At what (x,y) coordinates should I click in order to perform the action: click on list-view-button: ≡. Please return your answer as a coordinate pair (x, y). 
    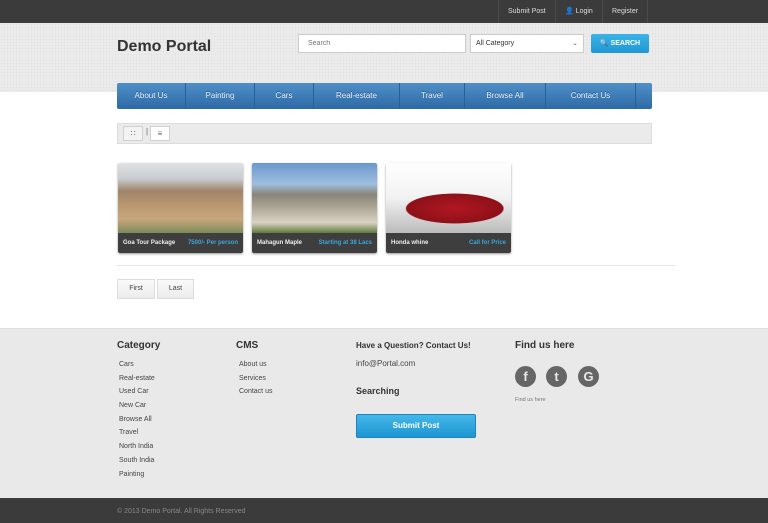
    Looking at the image, I should click on (160, 133).